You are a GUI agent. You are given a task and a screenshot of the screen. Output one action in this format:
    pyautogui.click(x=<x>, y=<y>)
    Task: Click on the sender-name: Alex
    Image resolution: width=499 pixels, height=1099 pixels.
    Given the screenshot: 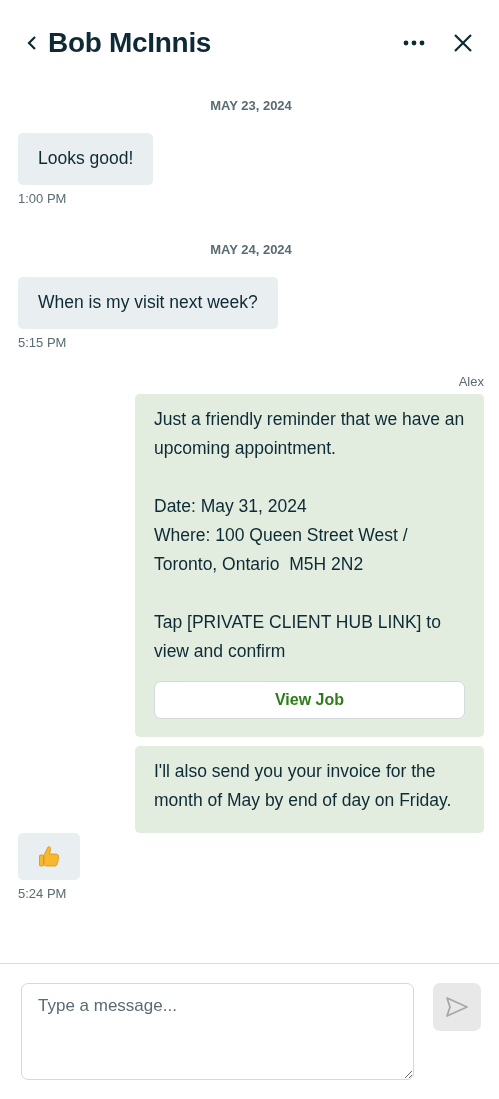 What is the action you would take?
    pyautogui.click(x=471, y=381)
    